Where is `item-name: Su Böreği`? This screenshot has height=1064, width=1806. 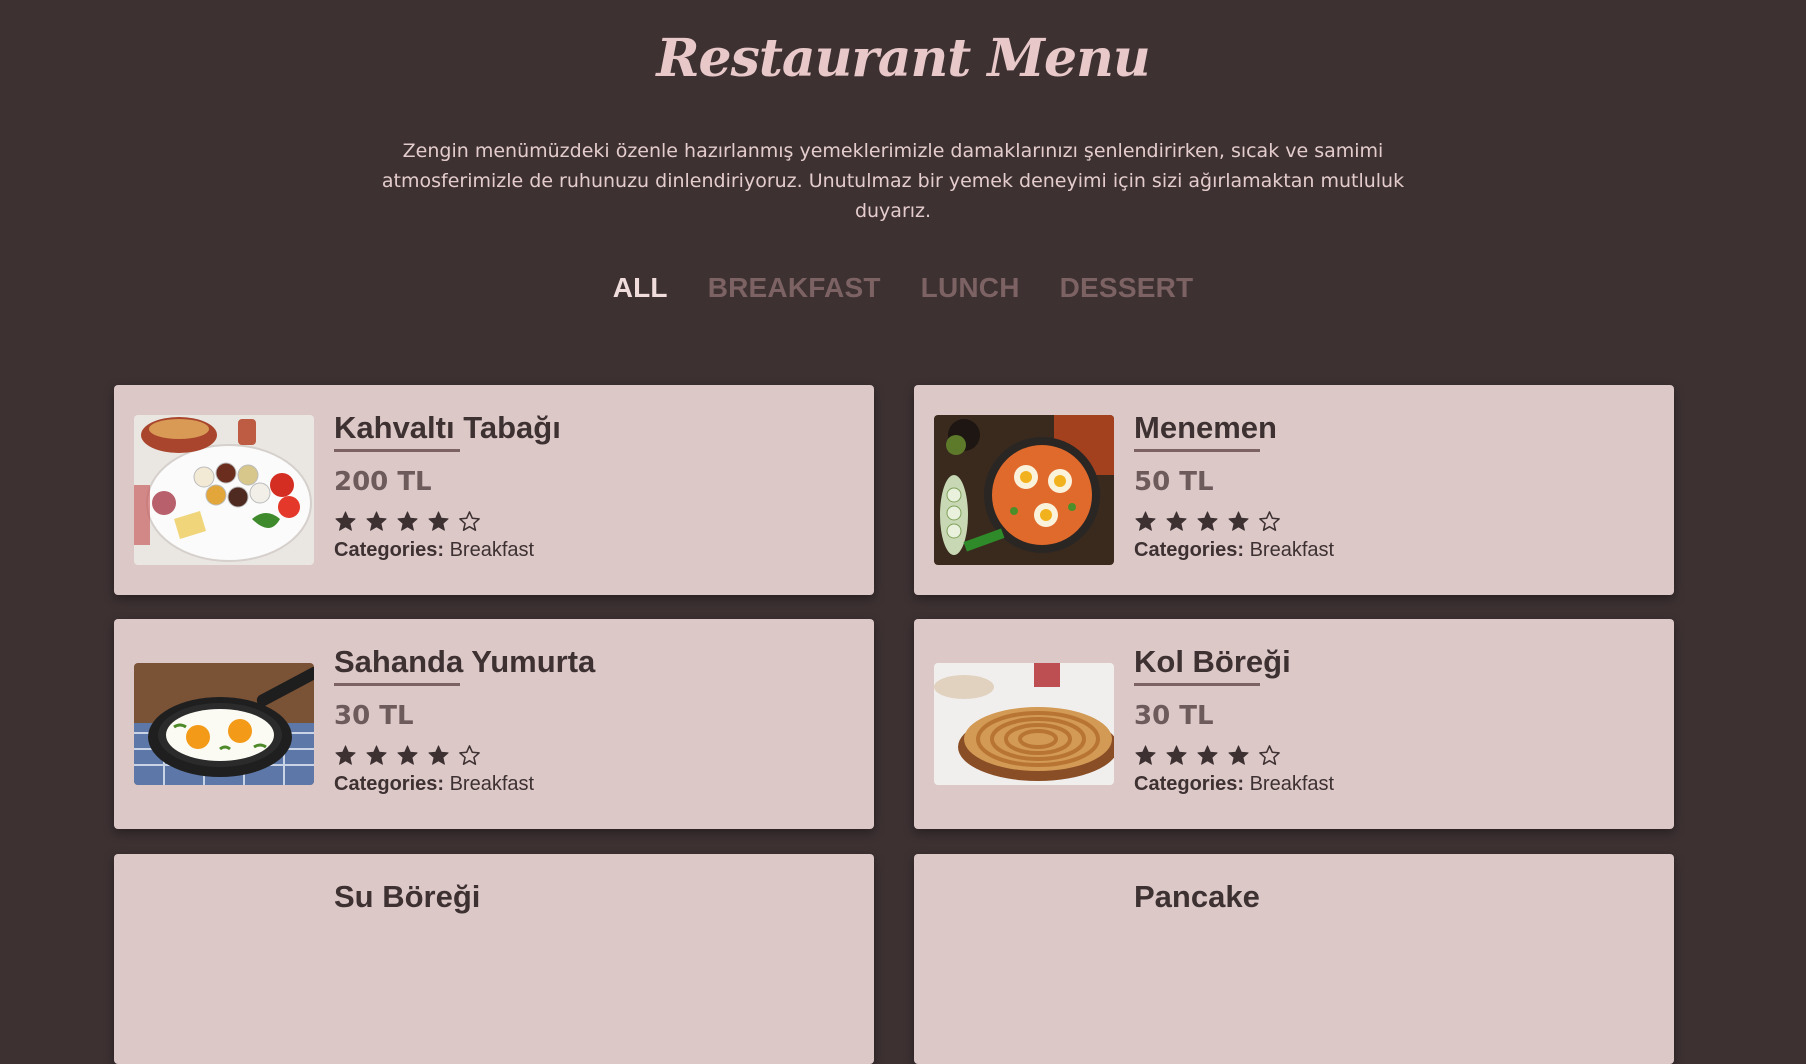
item-name: Su Böreği is located at coordinates (407, 896).